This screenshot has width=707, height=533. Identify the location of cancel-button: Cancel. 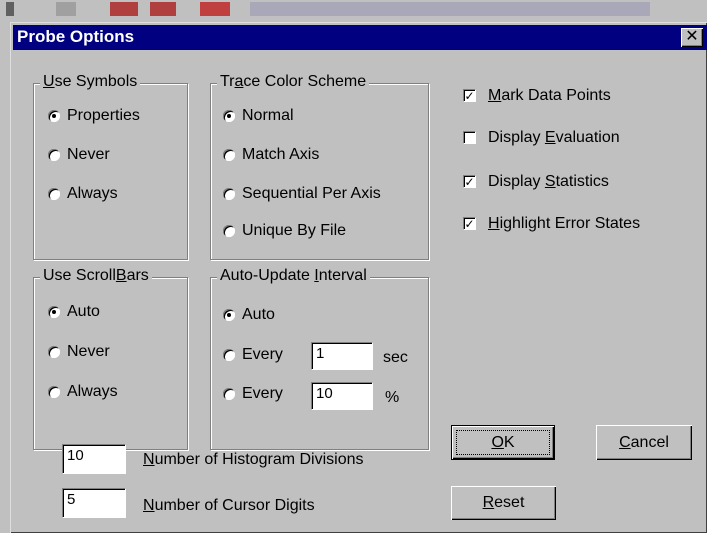
(644, 442).